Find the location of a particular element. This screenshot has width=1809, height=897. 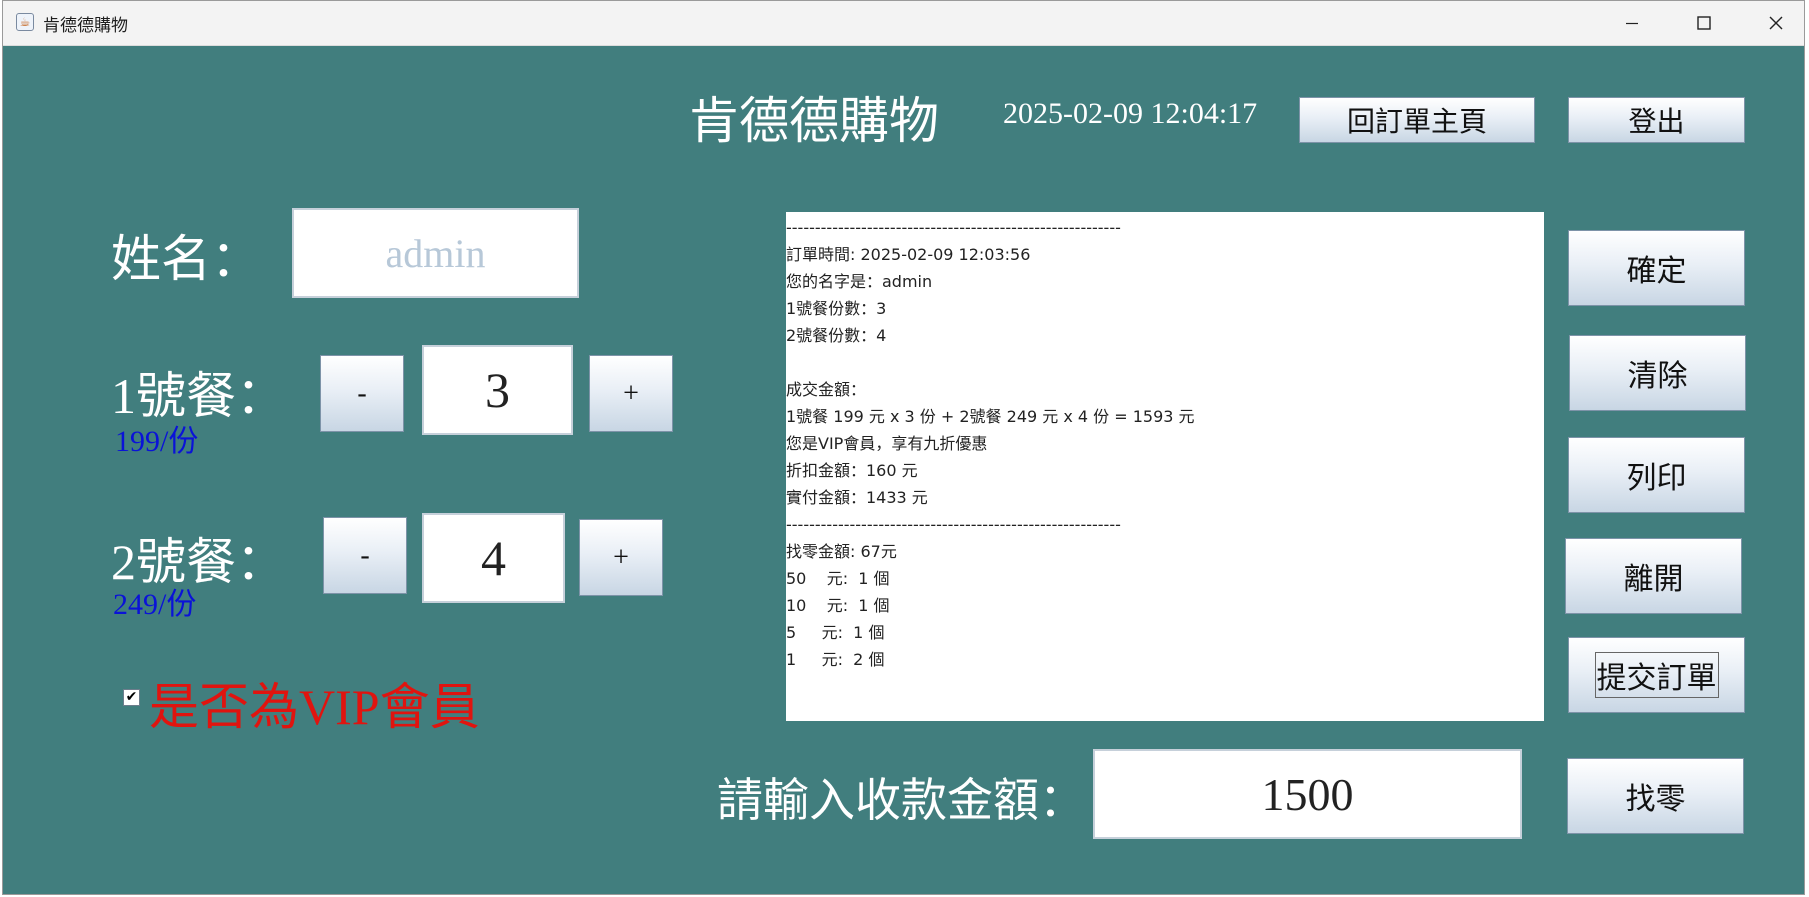

close-button is located at coordinates (1774, 23).